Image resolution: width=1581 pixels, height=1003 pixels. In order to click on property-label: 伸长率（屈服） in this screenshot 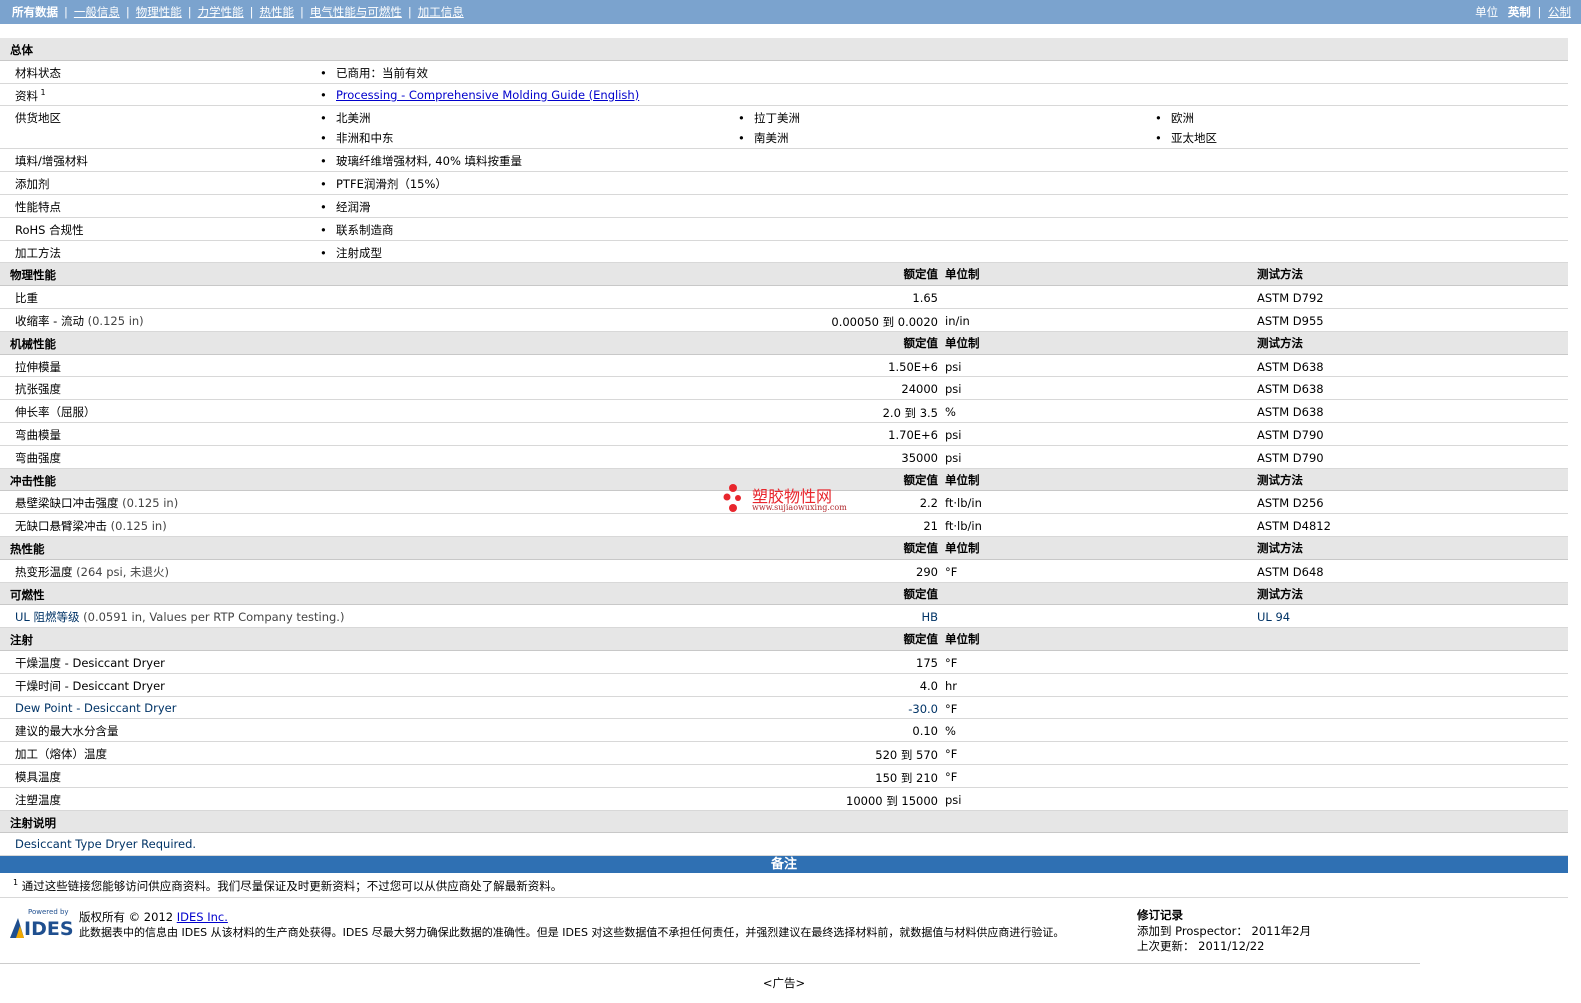, I will do `click(55, 412)`.